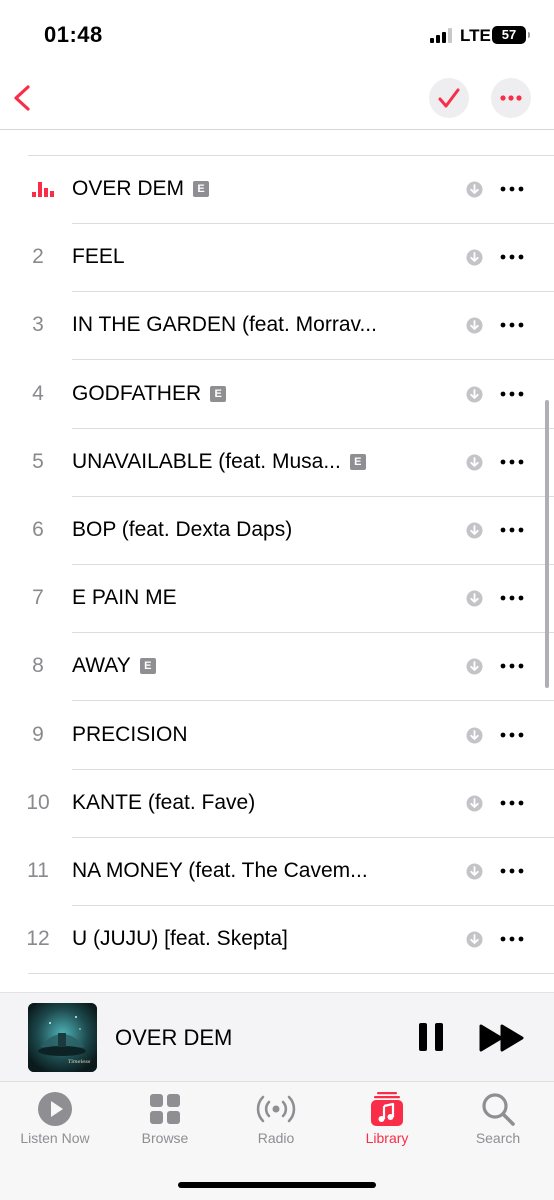  Describe the element at coordinates (291, 974) in the screenshot. I see `divider` at that location.